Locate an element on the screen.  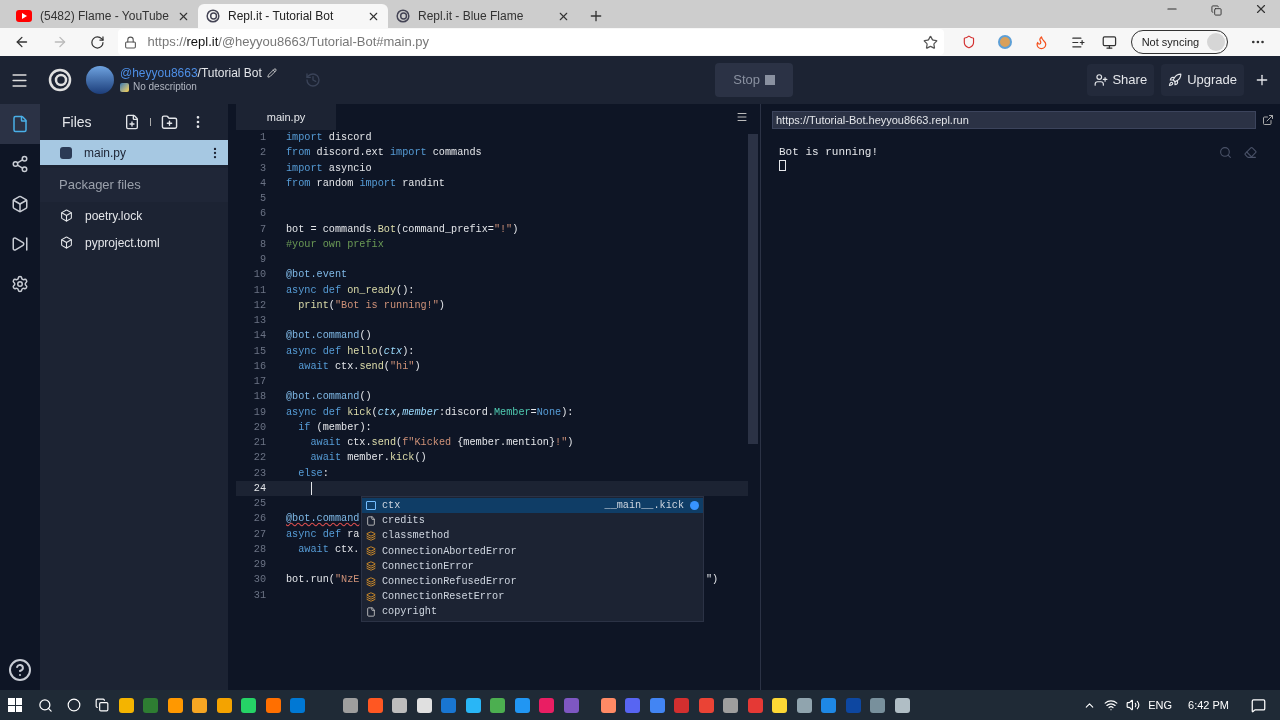
suggestion-item: ConnectionError is located at coordinates (532, 566).